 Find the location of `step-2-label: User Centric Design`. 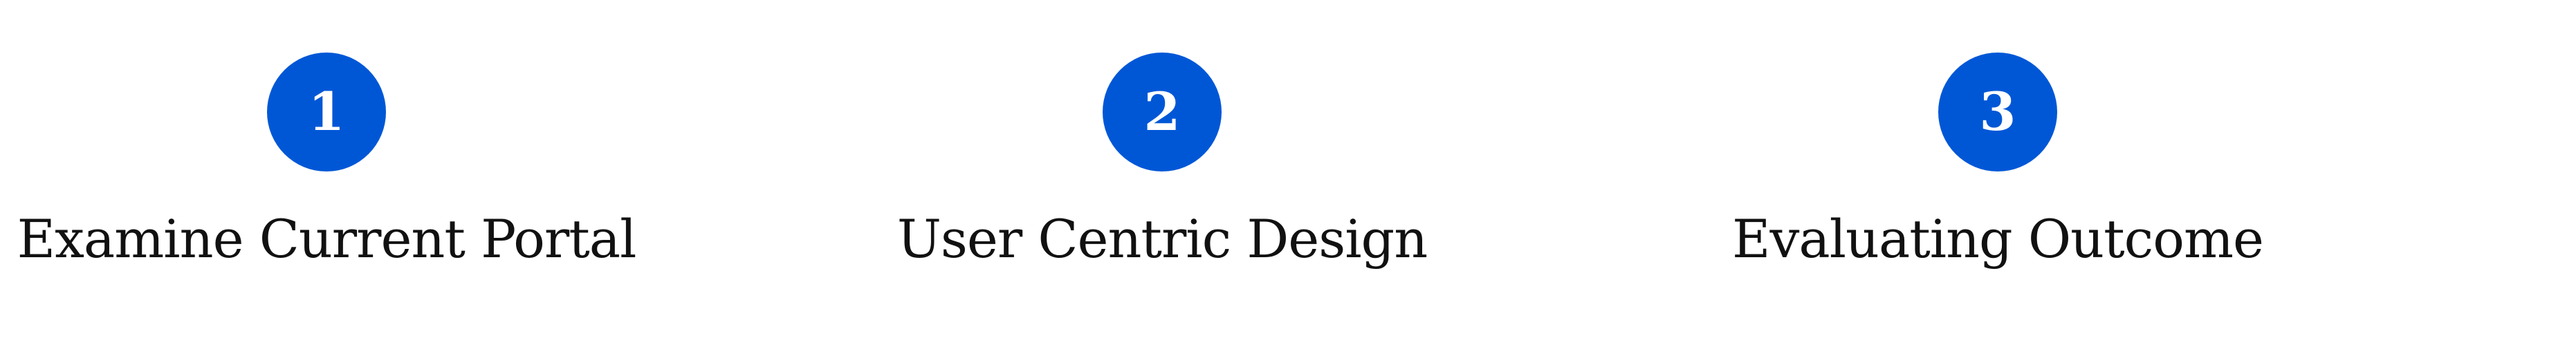

step-2-label: User Centric Design is located at coordinates (1162, 239).